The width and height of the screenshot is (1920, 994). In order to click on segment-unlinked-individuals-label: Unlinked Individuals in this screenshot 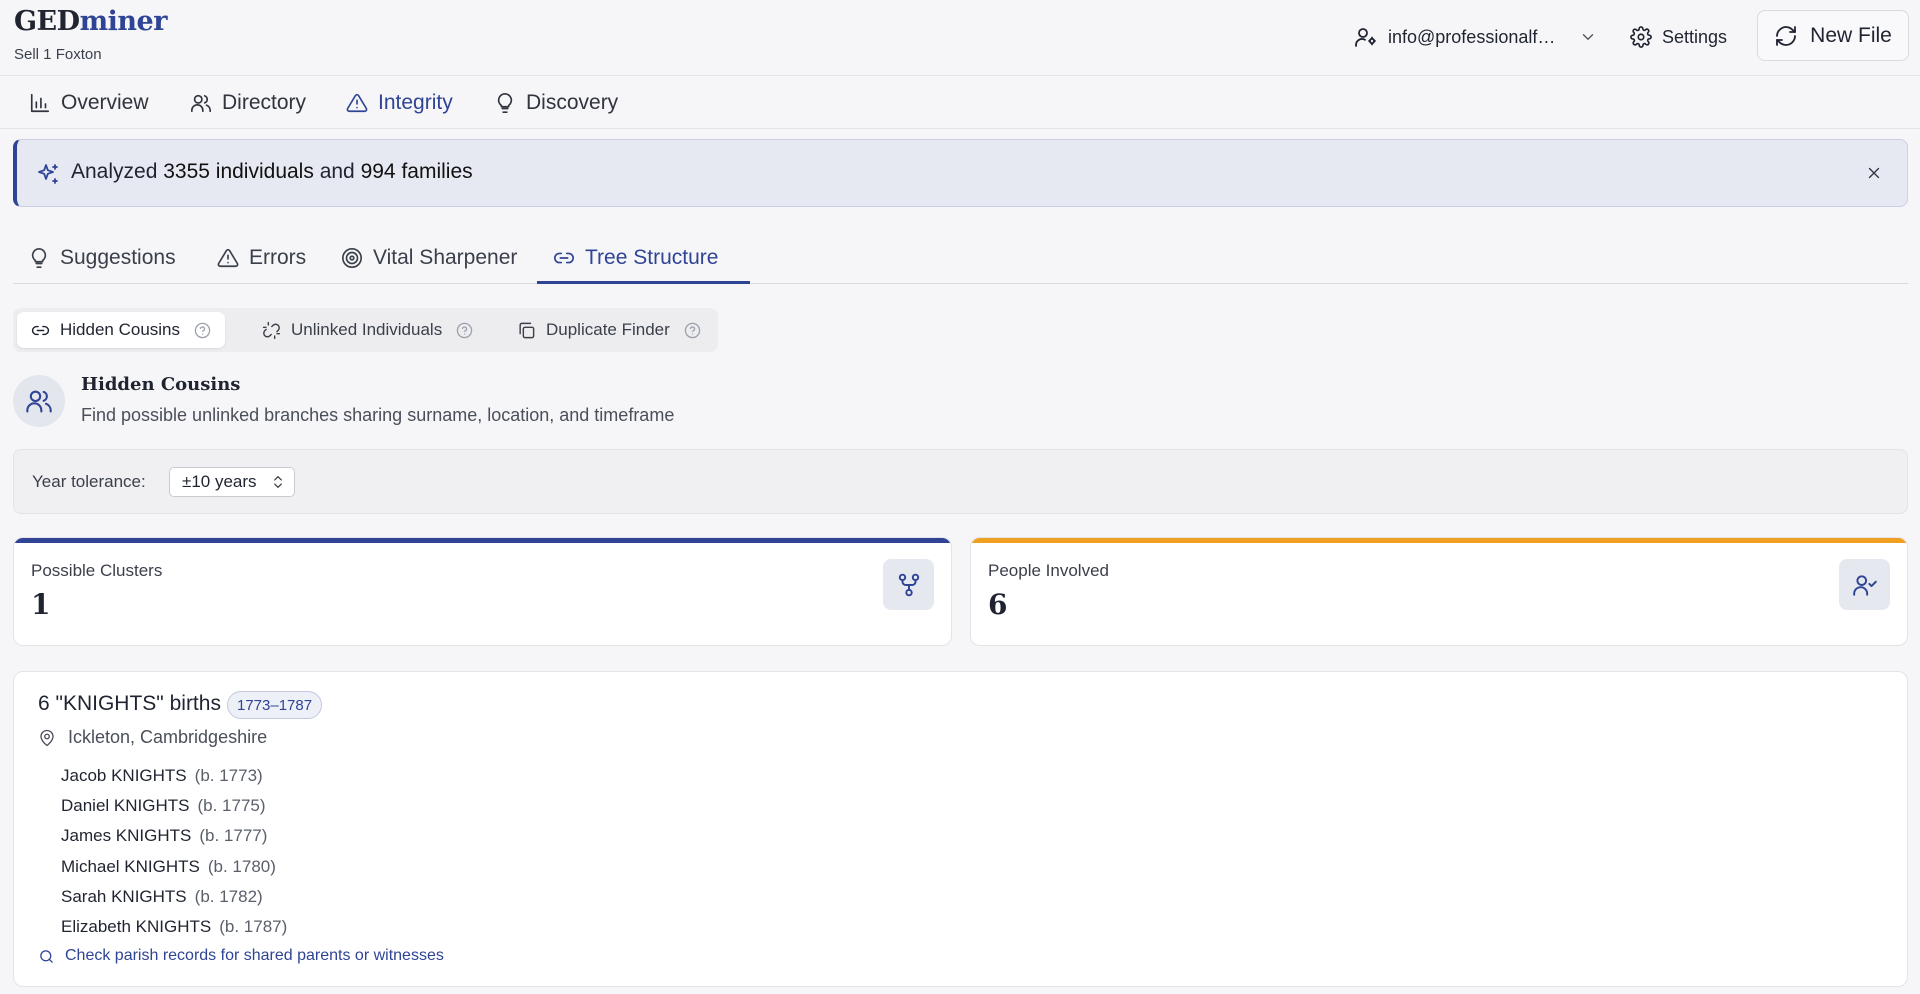, I will do `click(367, 329)`.